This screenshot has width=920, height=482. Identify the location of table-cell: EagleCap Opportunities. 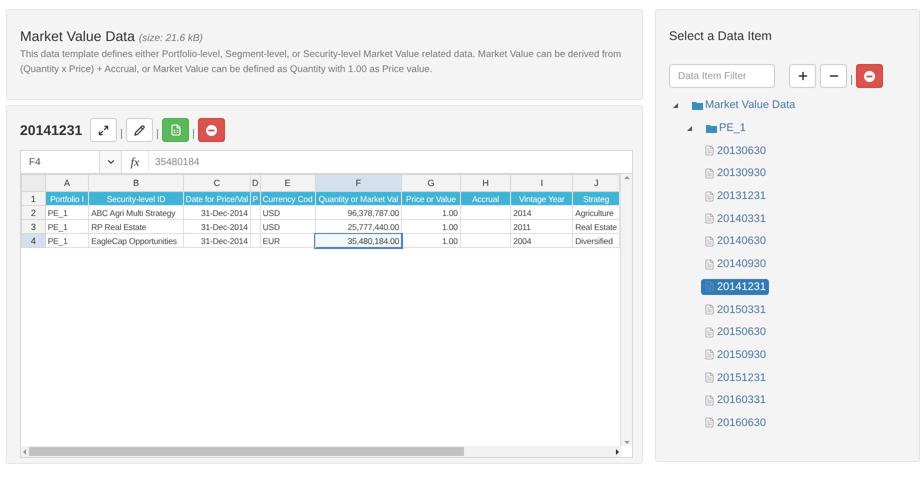
(136, 241).